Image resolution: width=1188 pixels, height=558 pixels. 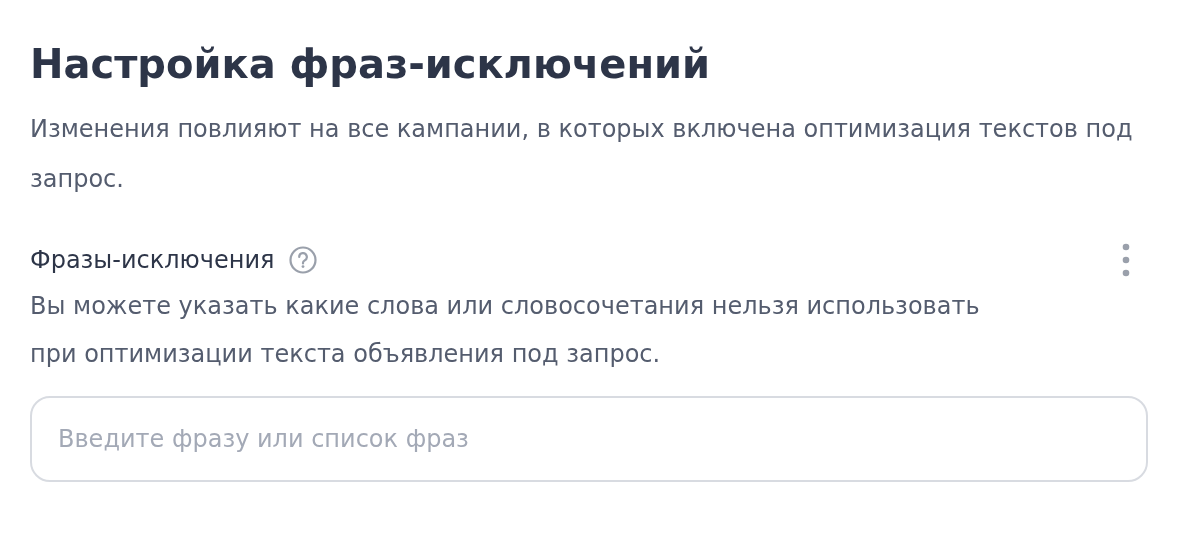 What do you see at coordinates (505, 330) in the screenshot?
I see `section-description: Вы можете указать какие слова или словосочетания нельзя использовать при оптимизации текста объявления под запрос.` at bounding box center [505, 330].